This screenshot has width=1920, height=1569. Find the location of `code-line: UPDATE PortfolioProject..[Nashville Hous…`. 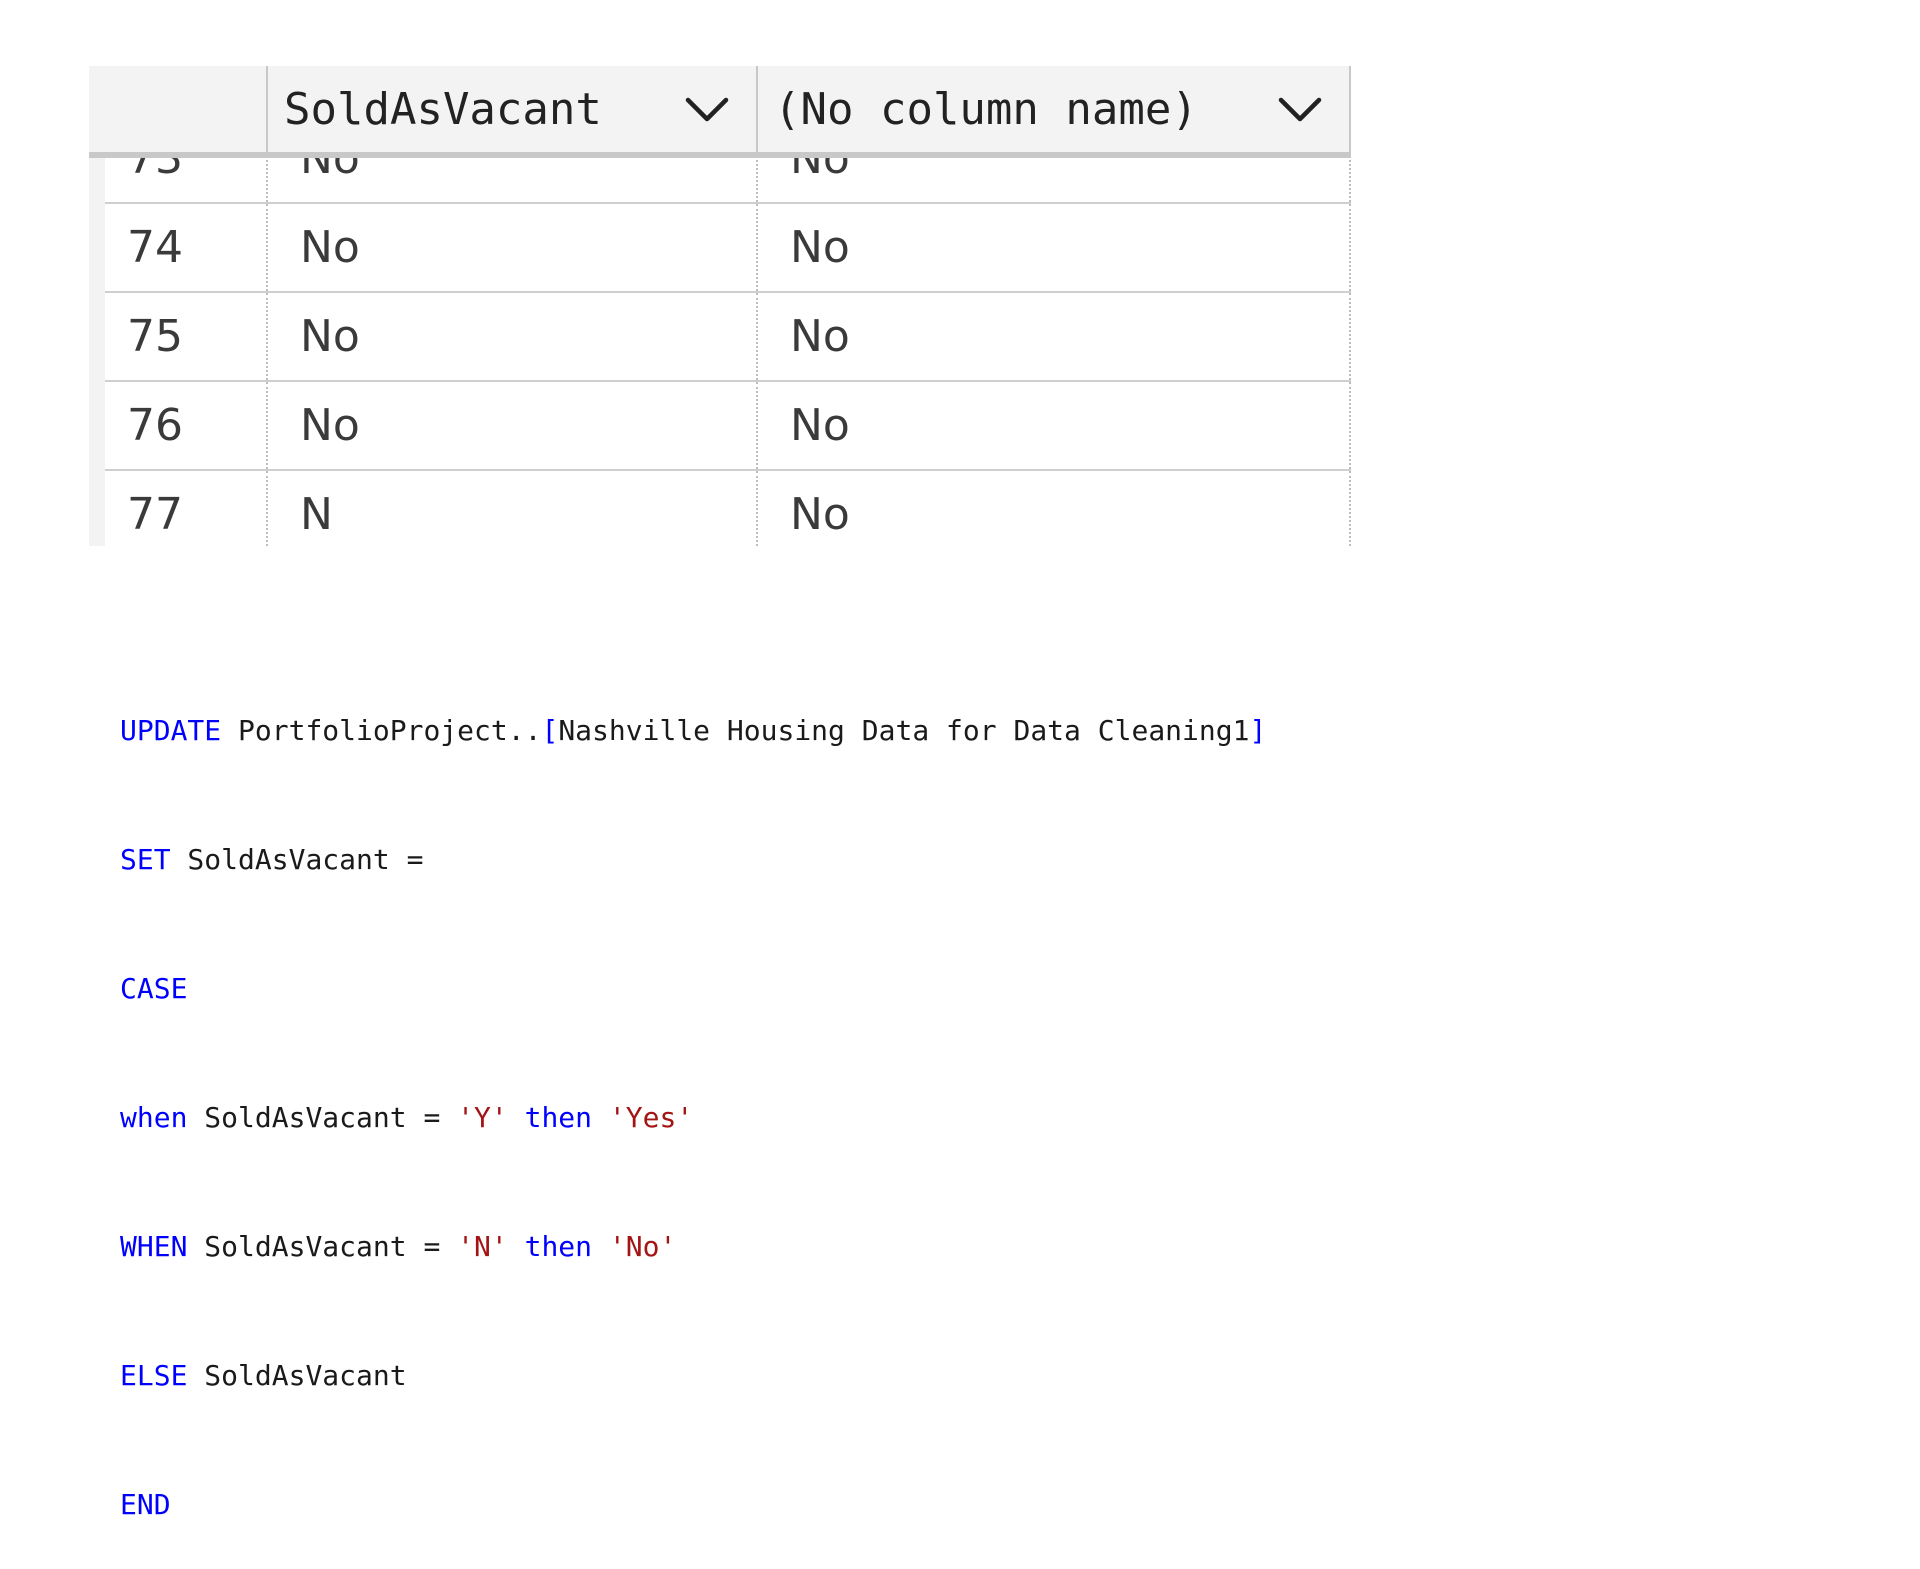

code-line: UPDATE PortfolioProject..[Nashville Hous… is located at coordinates (693, 730).